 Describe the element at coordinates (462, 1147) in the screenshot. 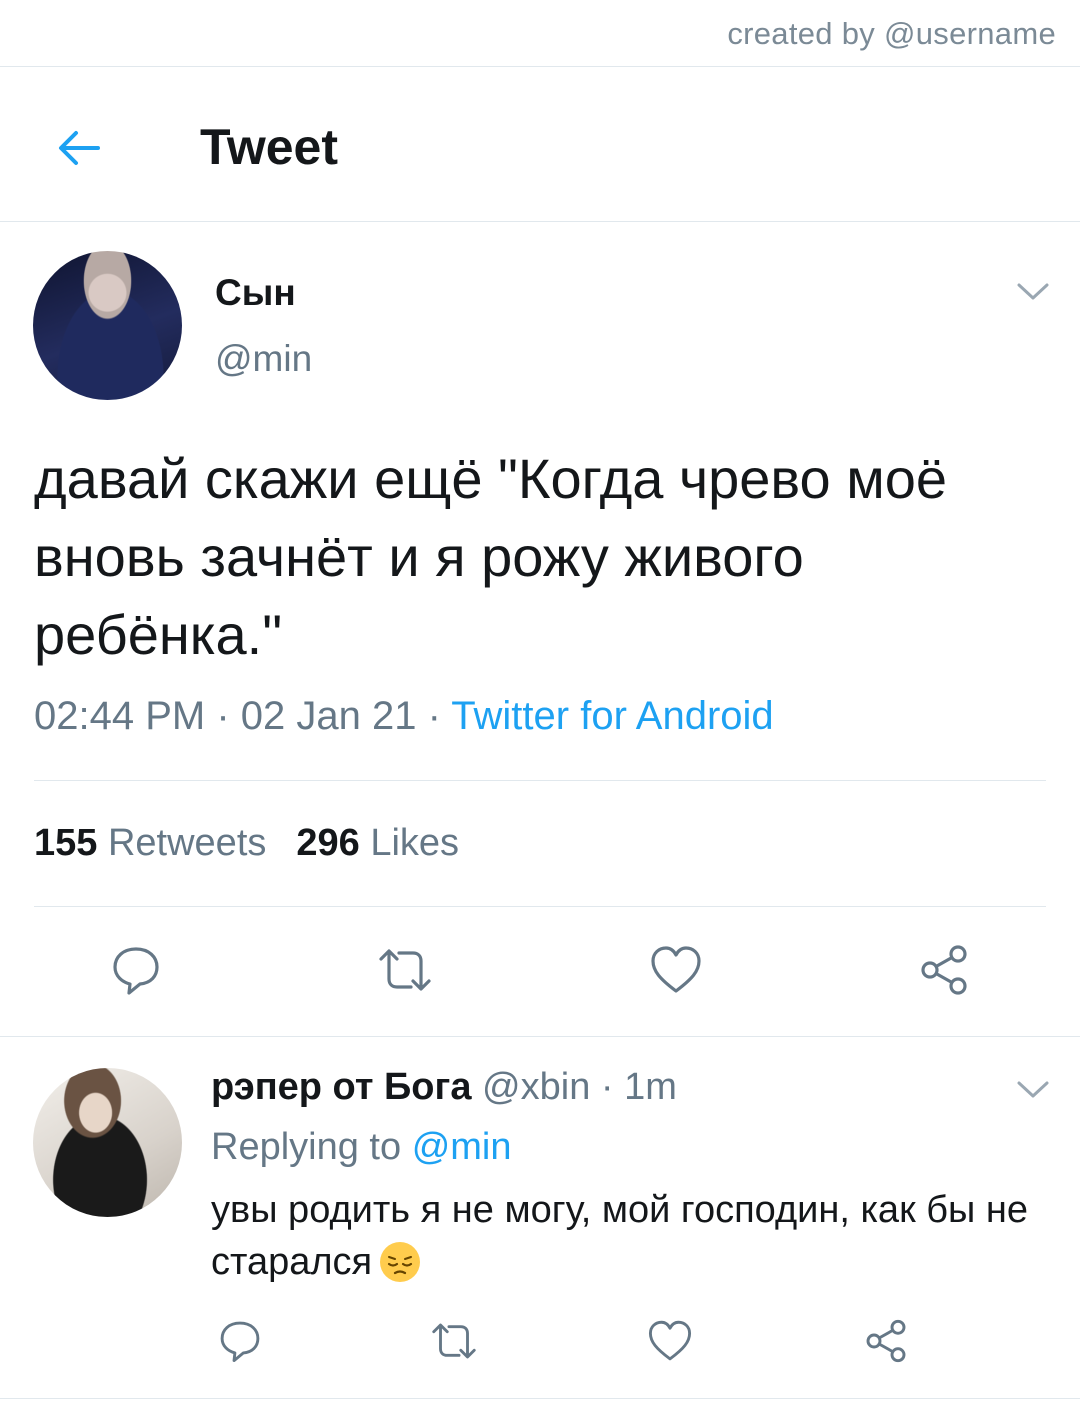

I see `replying-to-link: @min` at that location.